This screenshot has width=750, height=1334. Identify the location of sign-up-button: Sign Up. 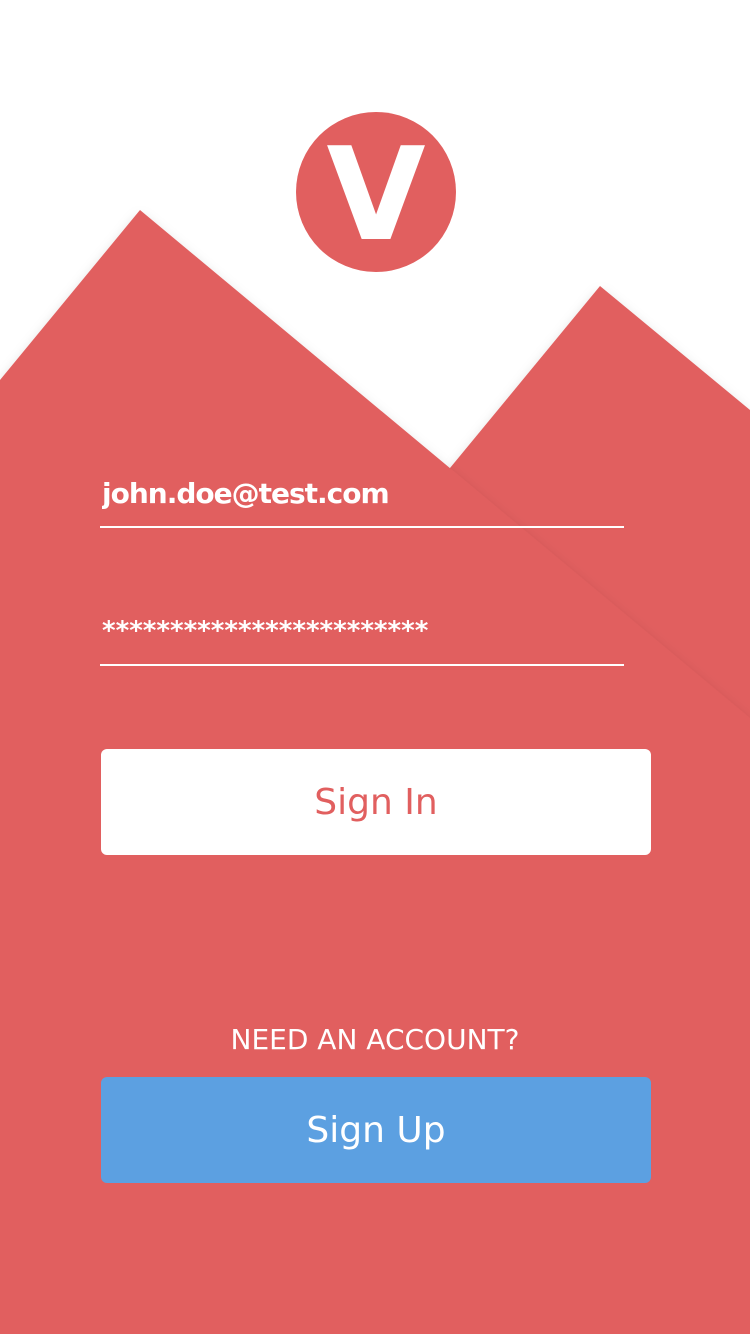
(376, 1130).